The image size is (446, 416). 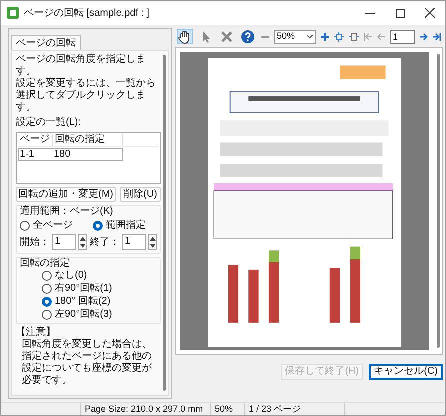 What do you see at coordinates (66, 194) in the screenshot?
I see `add-rotation-button: 回転の追加・変更(M)` at bounding box center [66, 194].